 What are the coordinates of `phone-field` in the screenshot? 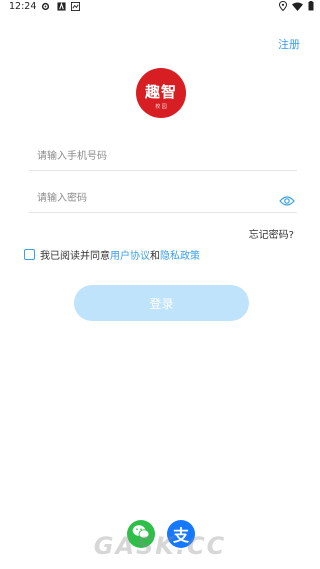 It's located at (163, 157).